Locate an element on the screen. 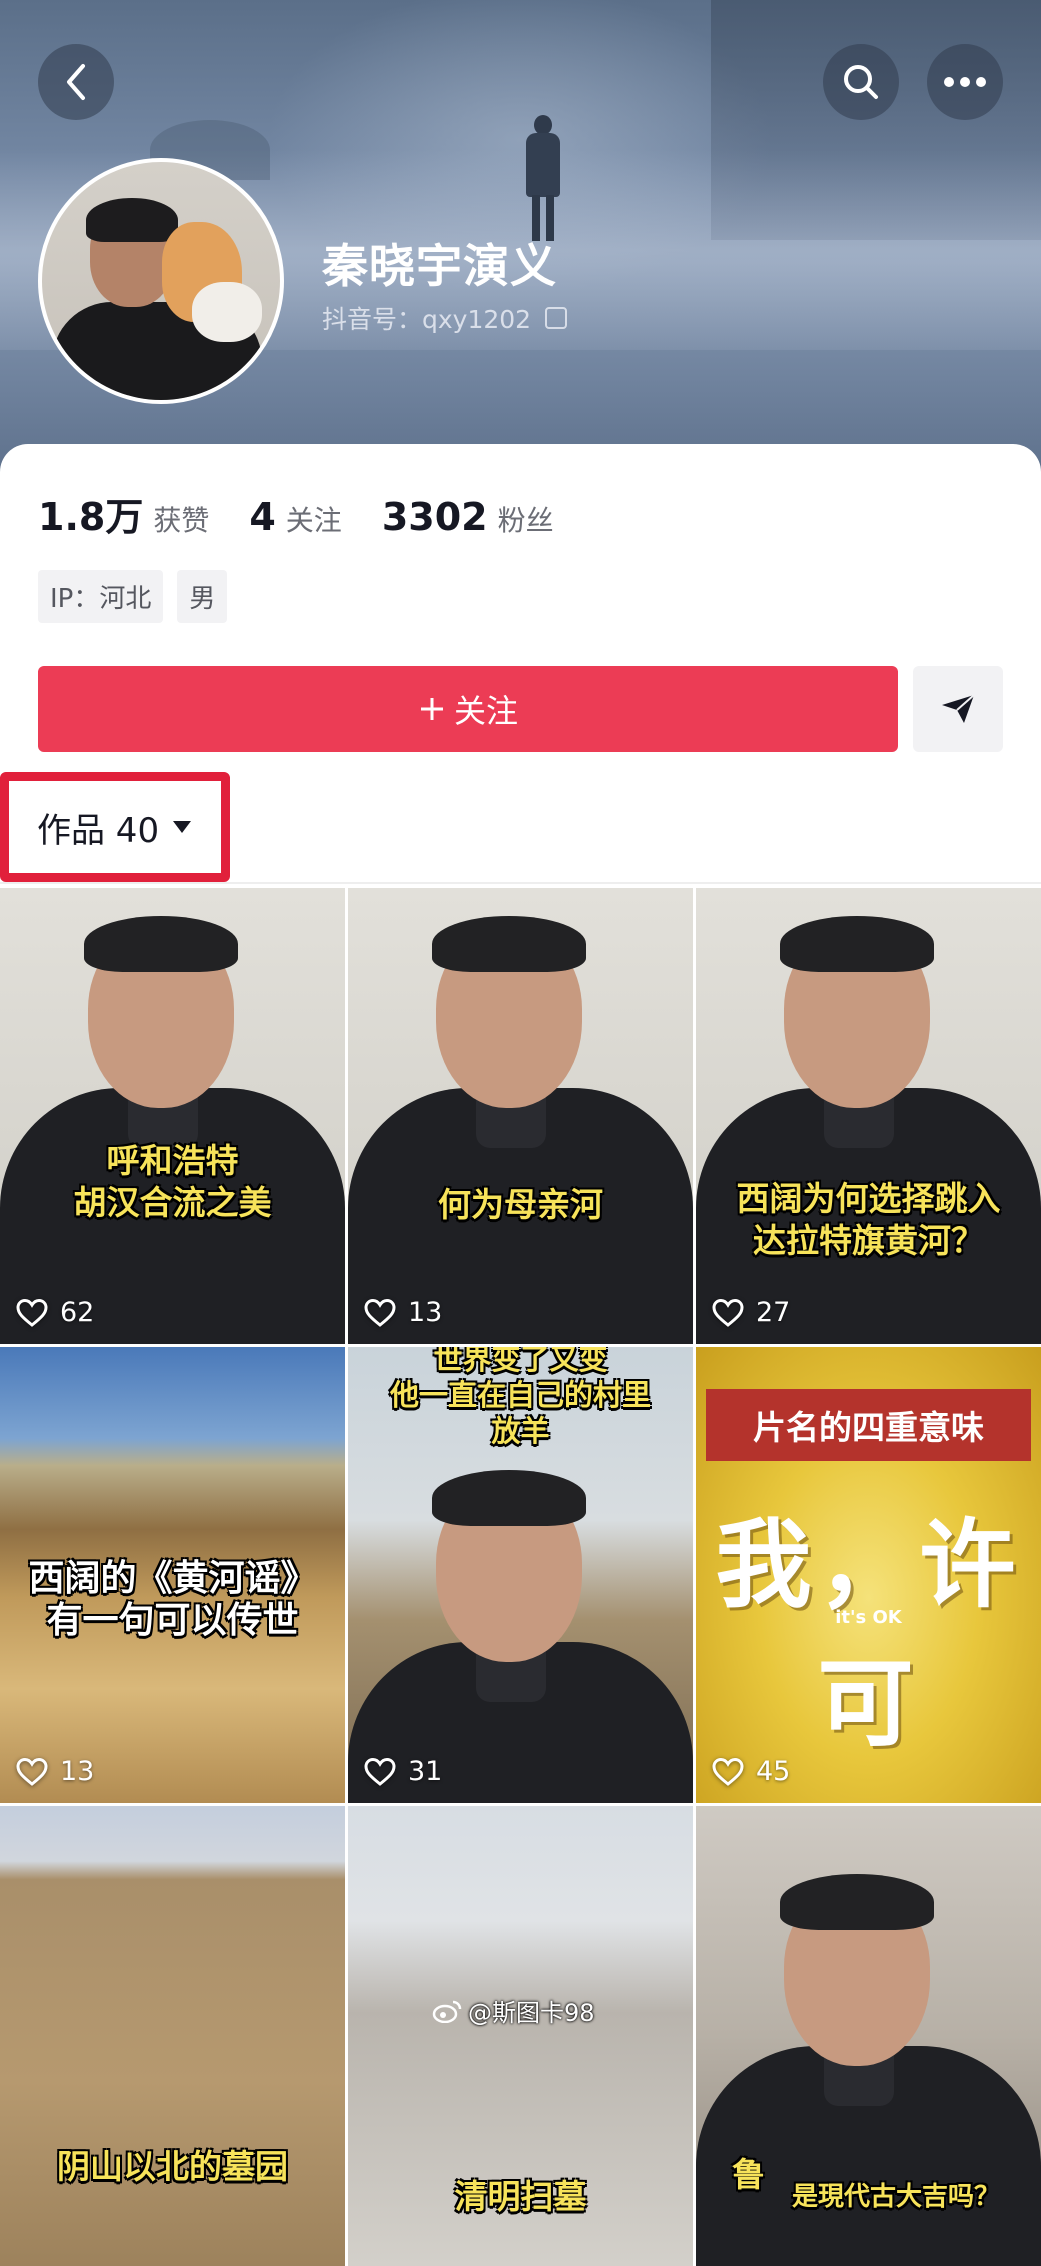 The image size is (1041, 2266). search-button is located at coordinates (861, 82).